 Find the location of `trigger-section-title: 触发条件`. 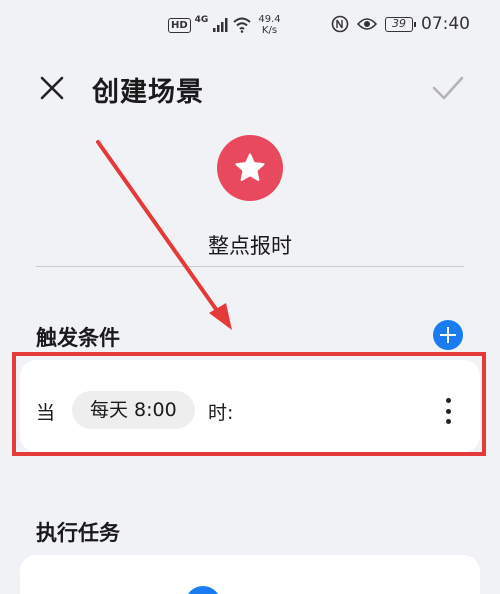

trigger-section-title: 触发条件 is located at coordinates (78, 338).